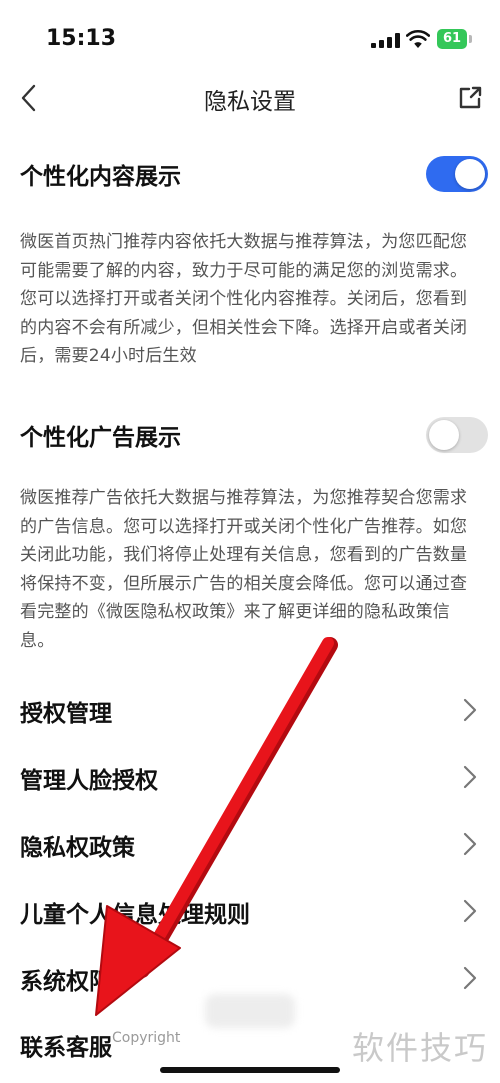 The height and width of the screenshot is (1083, 500). I want to click on menu-item-label: 管理人脸授权, so click(89, 781).